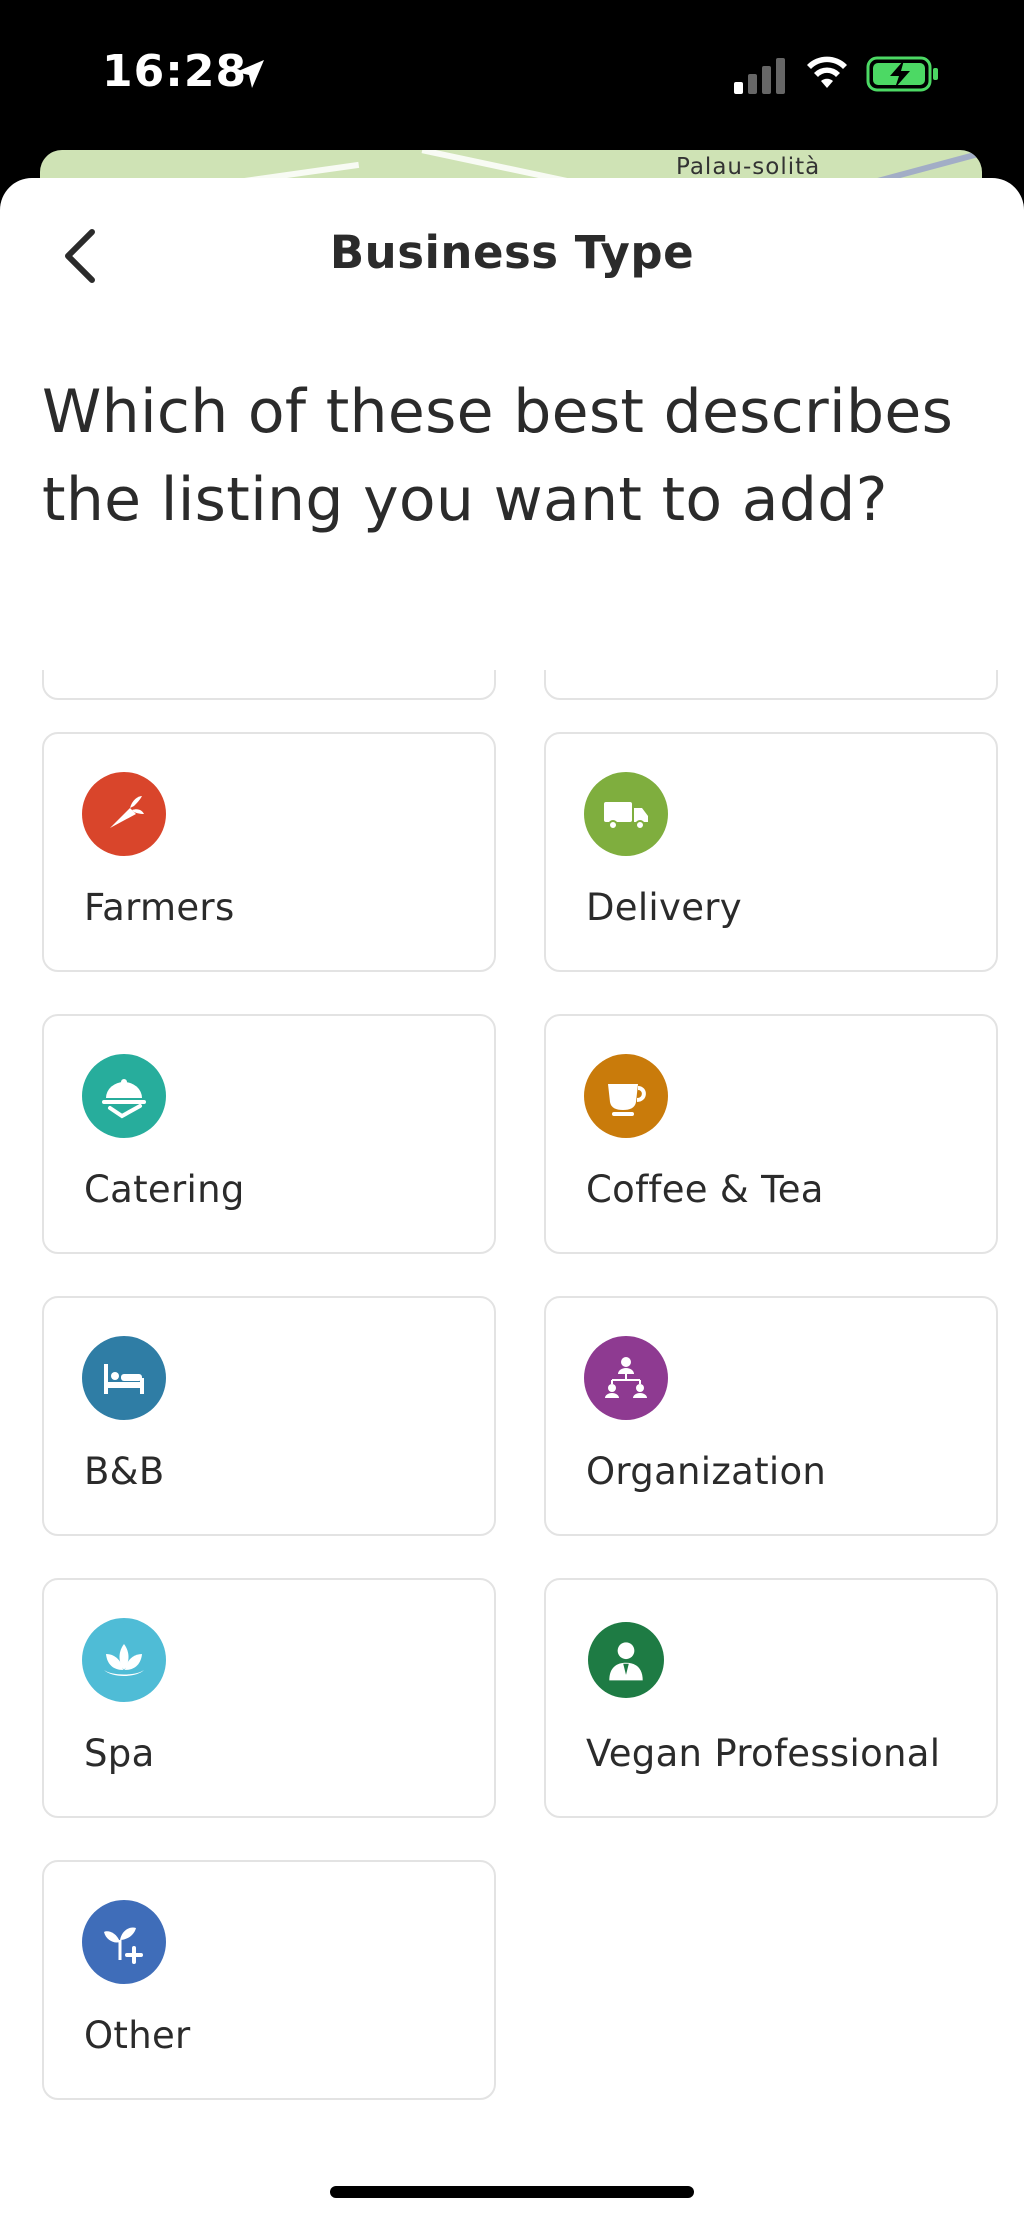 The height and width of the screenshot is (2220, 1024). I want to click on battery-charging-icon, so click(902, 74).